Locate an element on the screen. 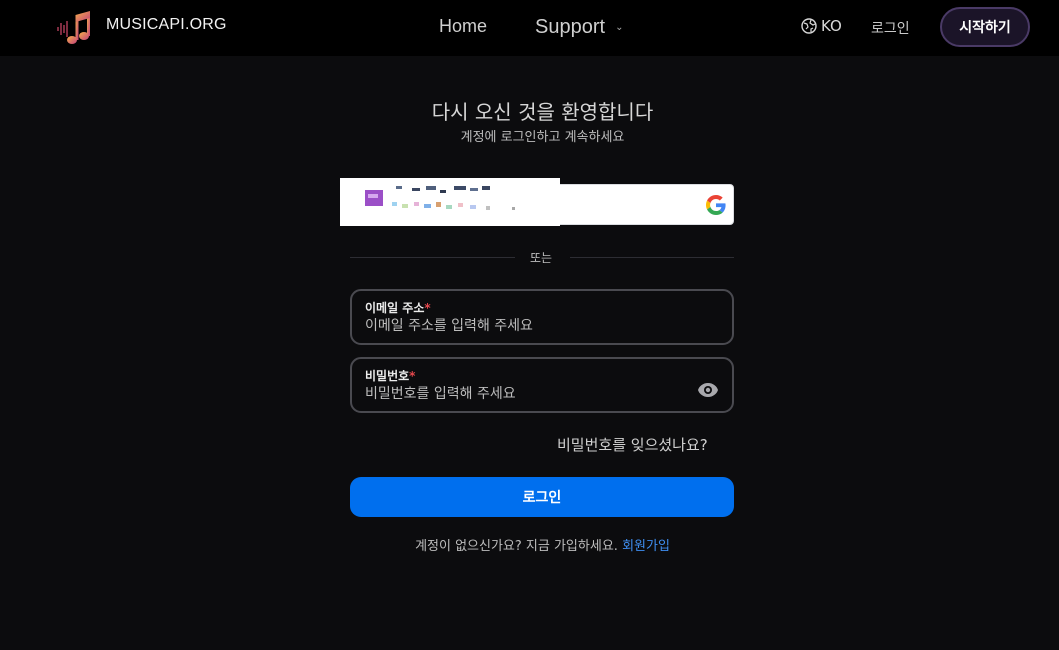  signup-prompt: 계정이 없으신가요? 지금 가입하세요. 회원가입 is located at coordinates (529, 544).